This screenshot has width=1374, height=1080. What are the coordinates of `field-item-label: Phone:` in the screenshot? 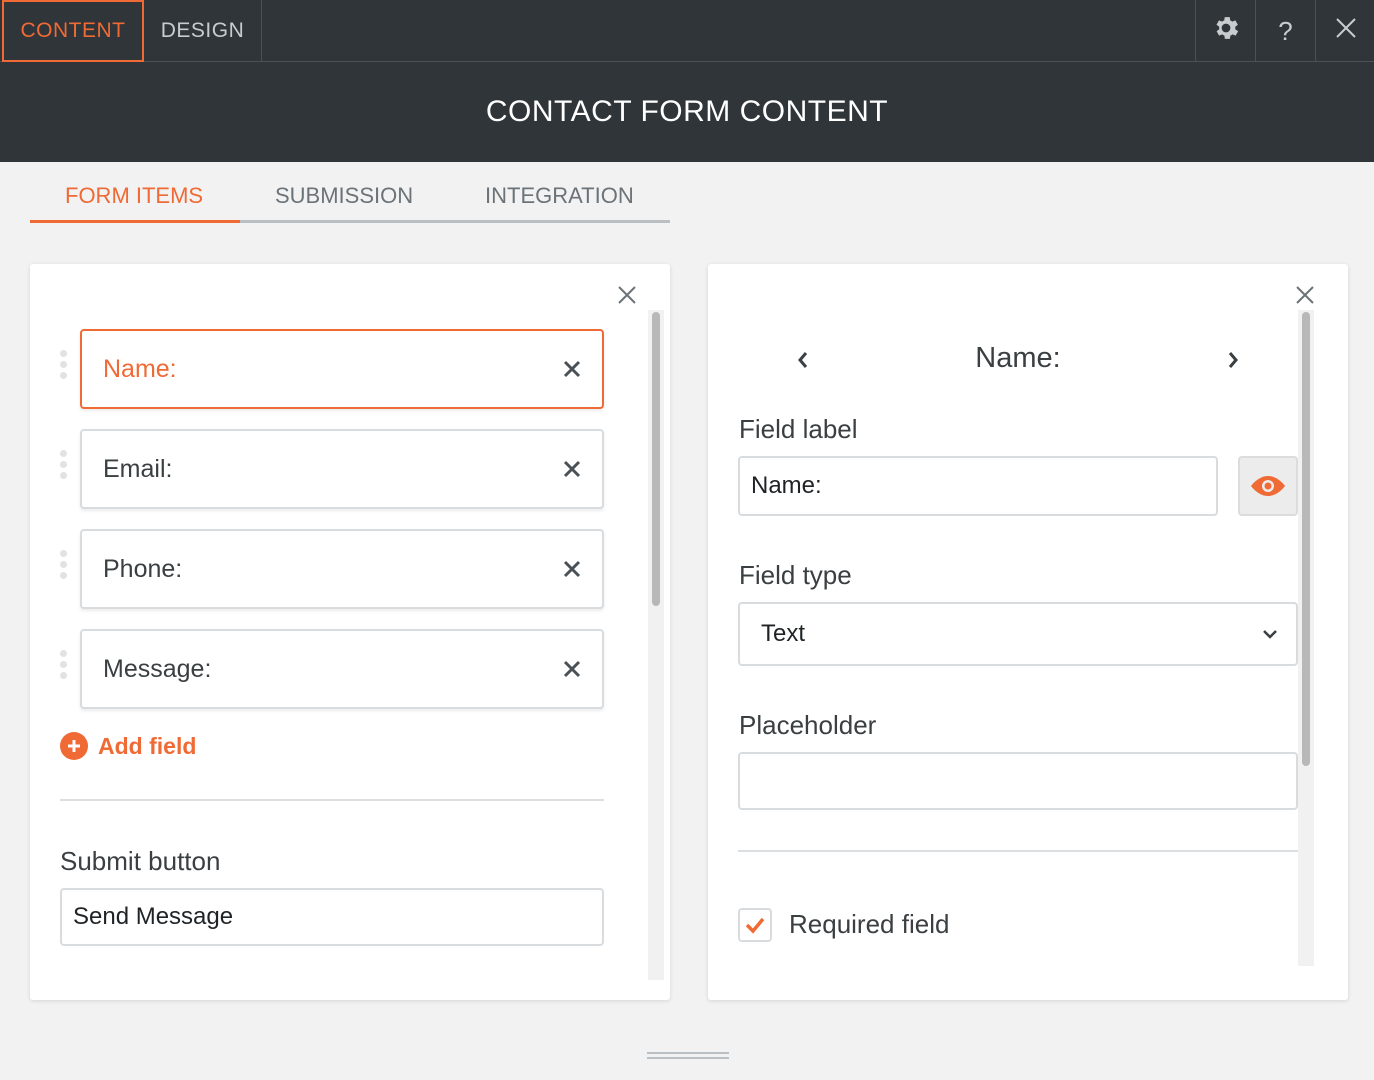 It's located at (143, 568).